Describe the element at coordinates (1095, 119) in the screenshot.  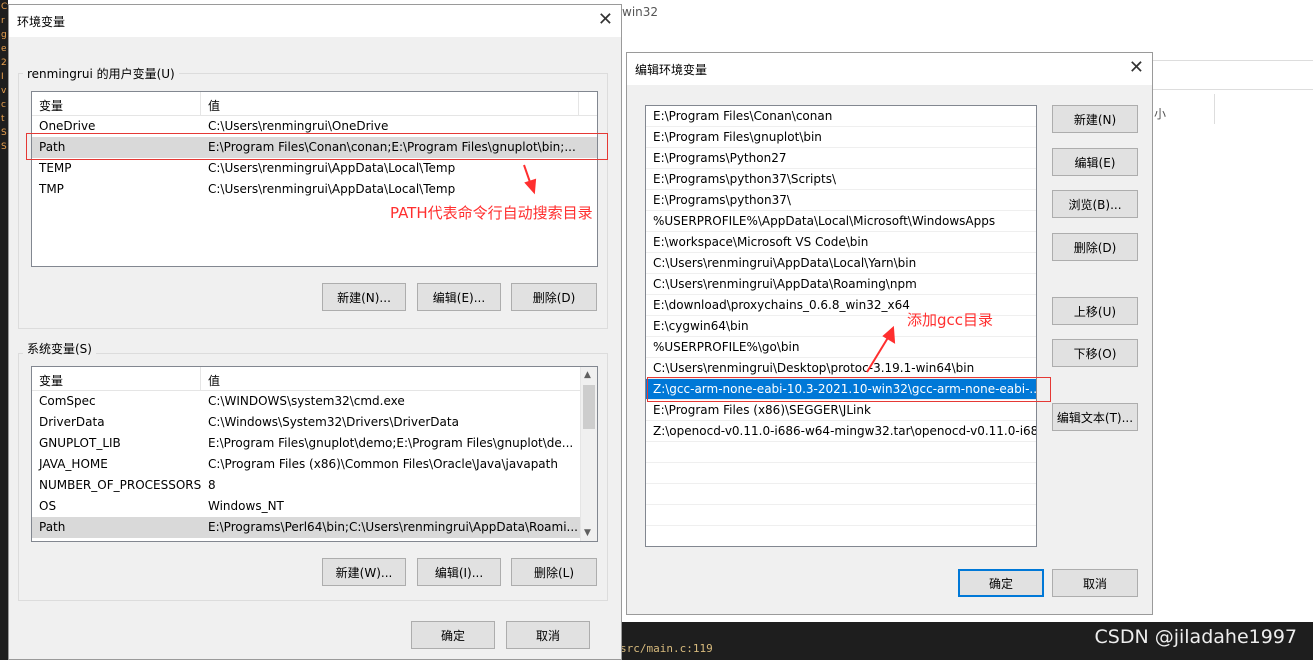
I see `new-button: 新建(N)` at that location.